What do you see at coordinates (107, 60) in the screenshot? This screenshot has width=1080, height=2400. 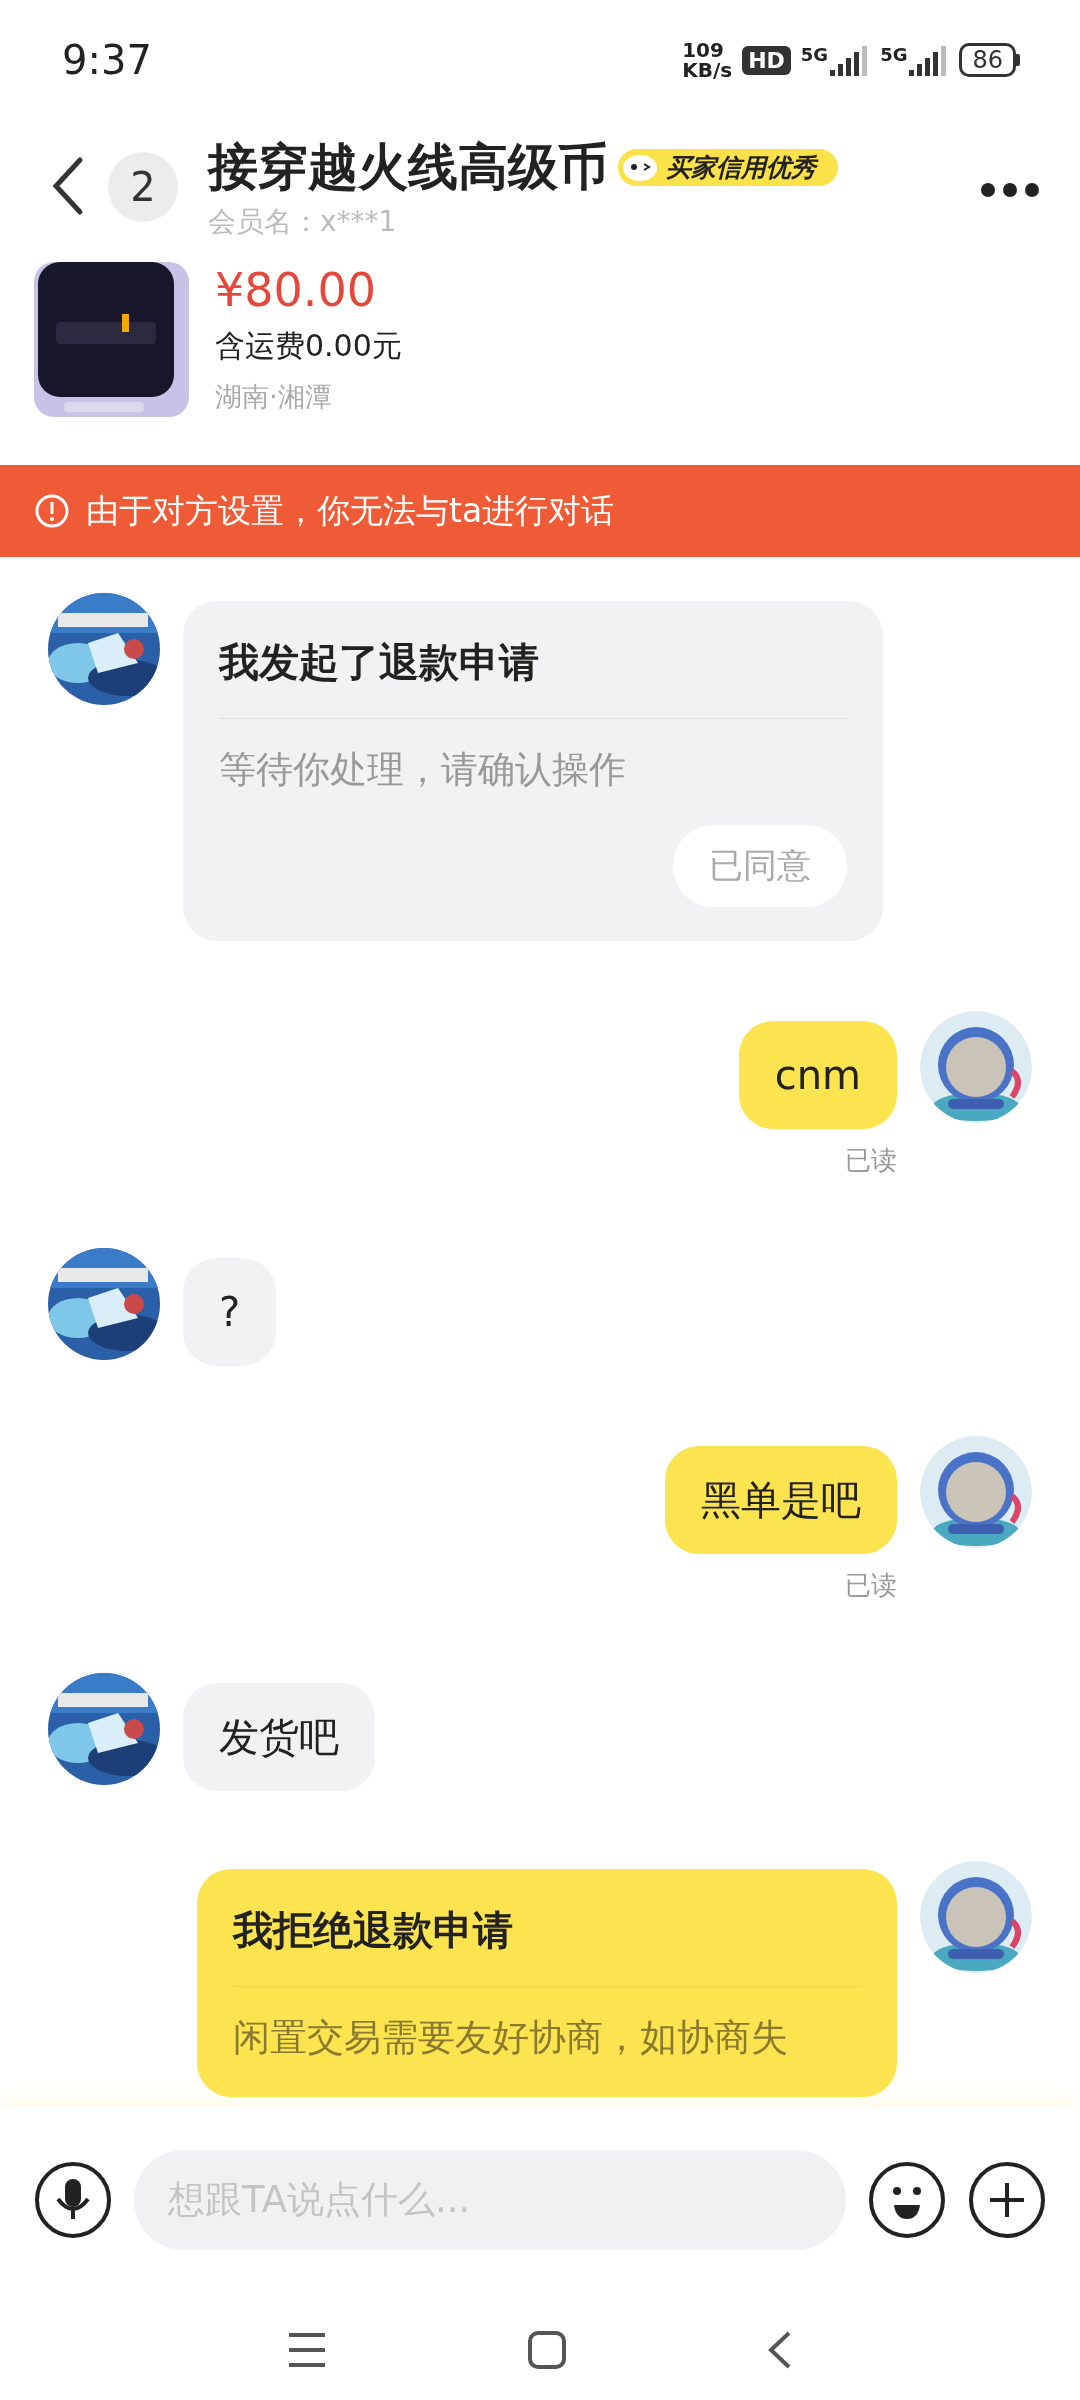 I see `clock: 9:37` at bounding box center [107, 60].